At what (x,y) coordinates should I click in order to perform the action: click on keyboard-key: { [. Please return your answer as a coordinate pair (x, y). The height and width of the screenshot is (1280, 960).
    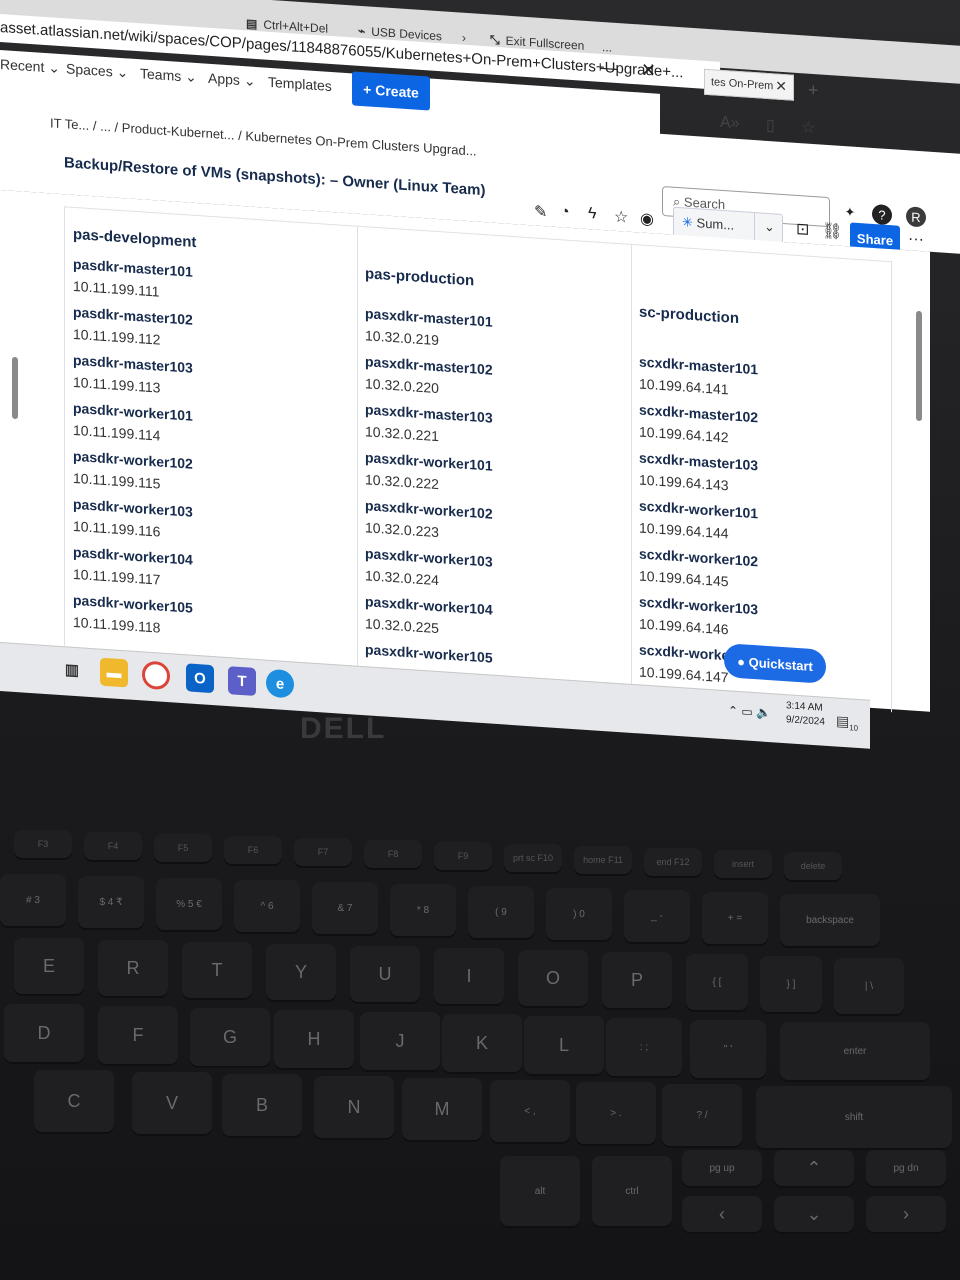
    Looking at the image, I should click on (717, 982).